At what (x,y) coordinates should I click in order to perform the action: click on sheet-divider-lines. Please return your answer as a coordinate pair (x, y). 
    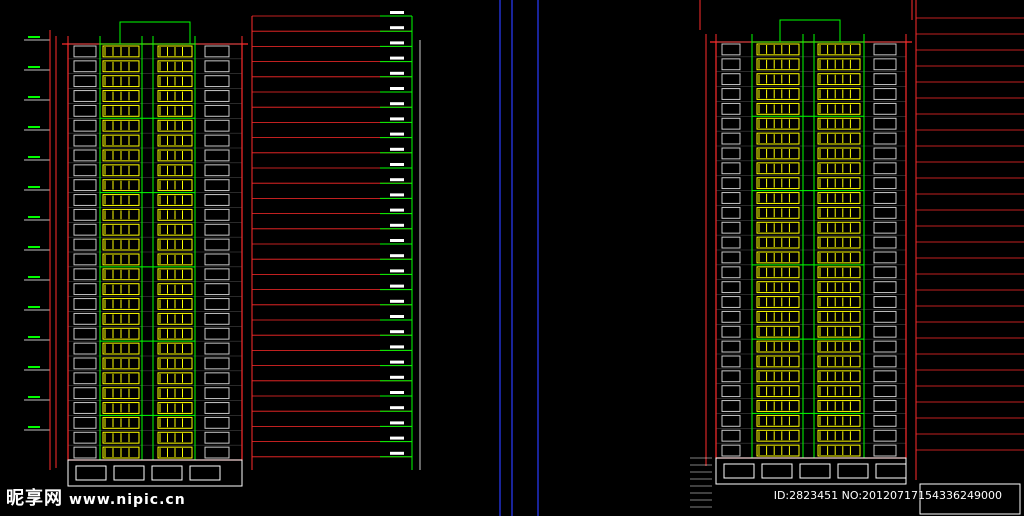
    Looking at the image, I should click on (519, 258).